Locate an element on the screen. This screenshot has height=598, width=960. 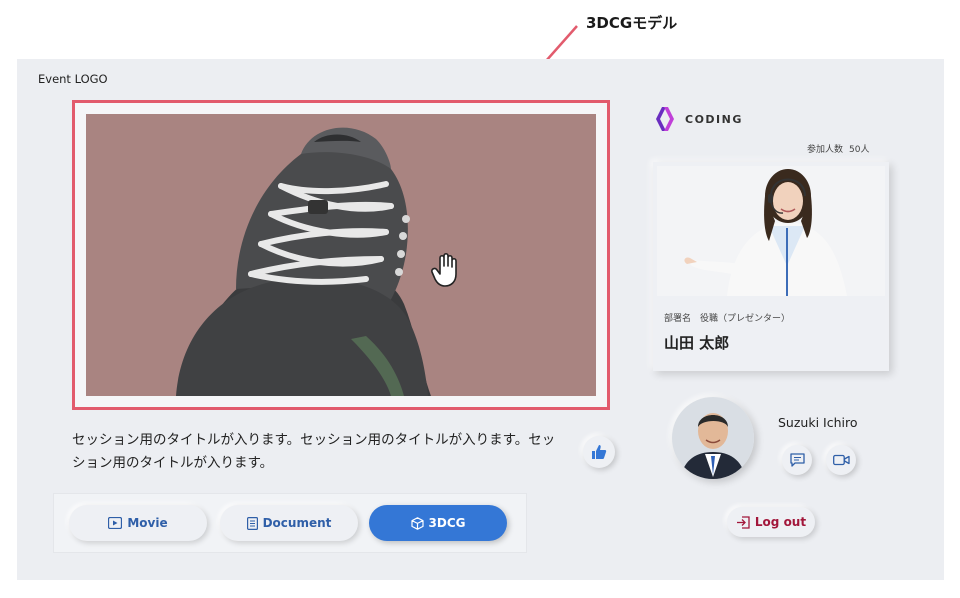
hand-pointer-icon is located at coordinates (444, 269).